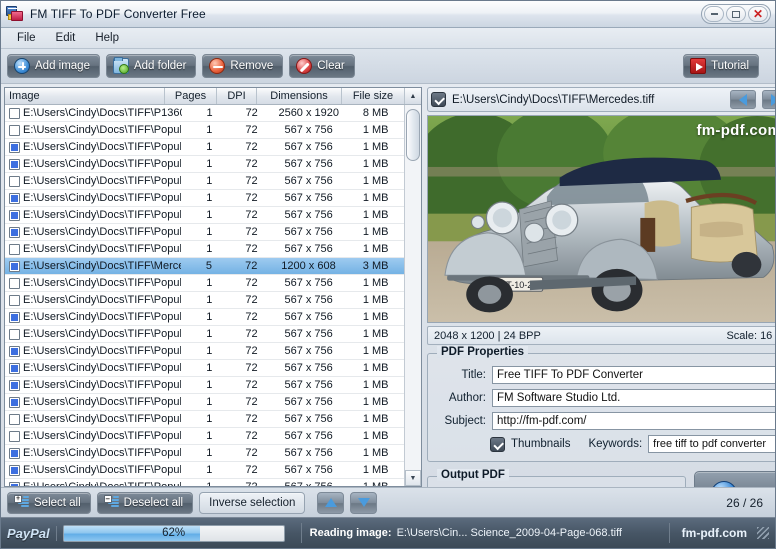 This screenshot has height=549, width=776. Describe the element at coordinates (373, 96) in the screenshot. I see `column-header-filesize: File size` at that location.